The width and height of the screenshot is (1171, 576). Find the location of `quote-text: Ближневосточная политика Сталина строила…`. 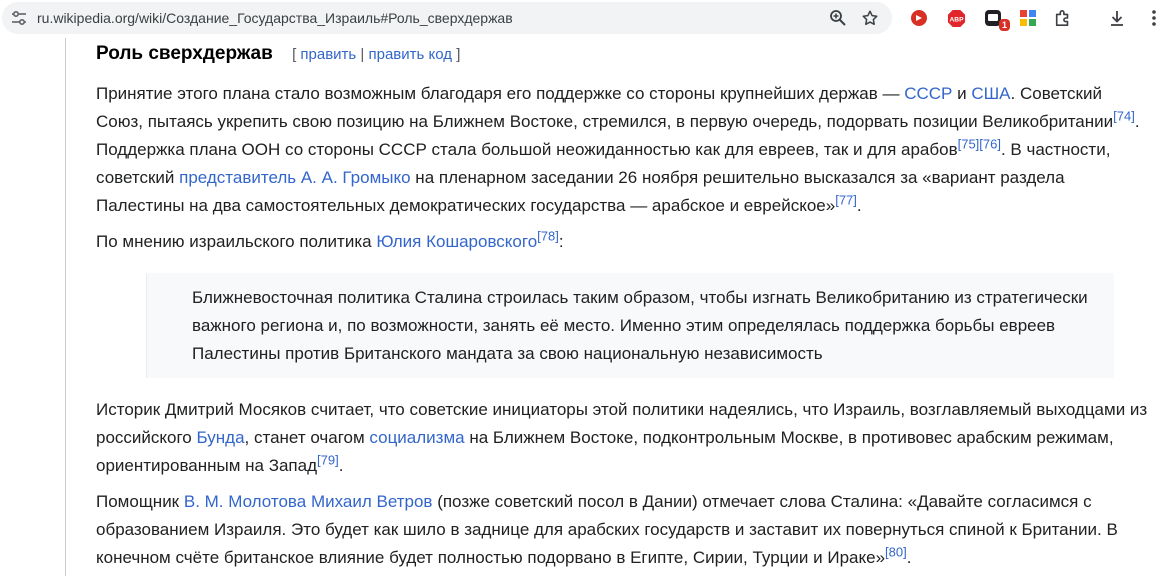

quote-text: Ближневосточная политика Сталина строила… is located at coordinates (640, 325).